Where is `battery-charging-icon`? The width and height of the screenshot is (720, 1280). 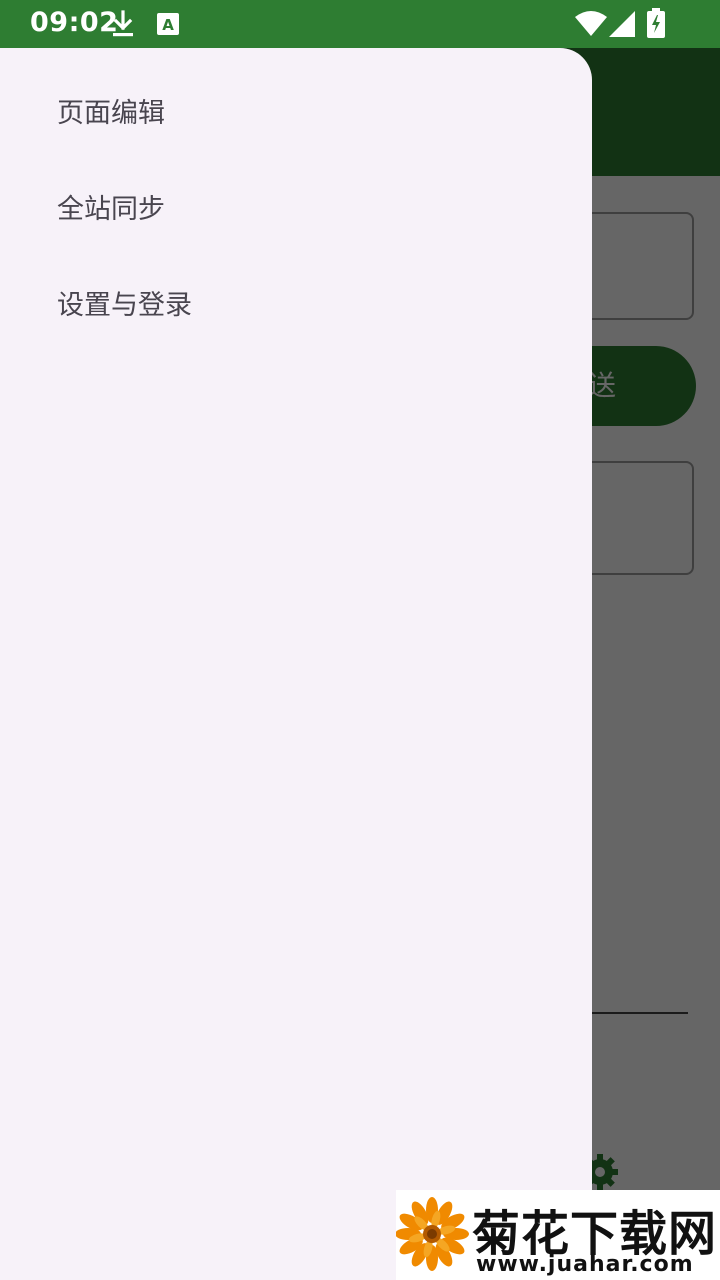 battery-charging-icon is located at coordinates (656, 23).